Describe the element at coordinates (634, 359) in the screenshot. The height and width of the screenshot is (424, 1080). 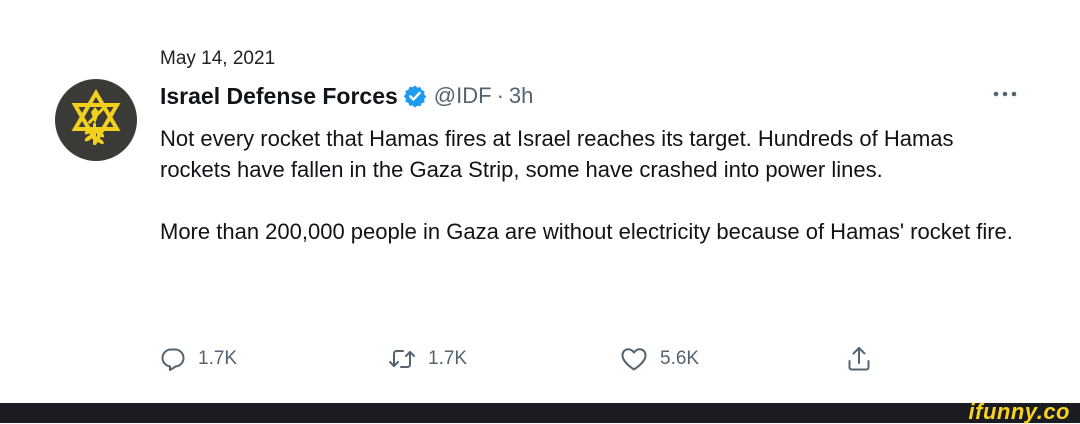
I see `like-icon` at that location.